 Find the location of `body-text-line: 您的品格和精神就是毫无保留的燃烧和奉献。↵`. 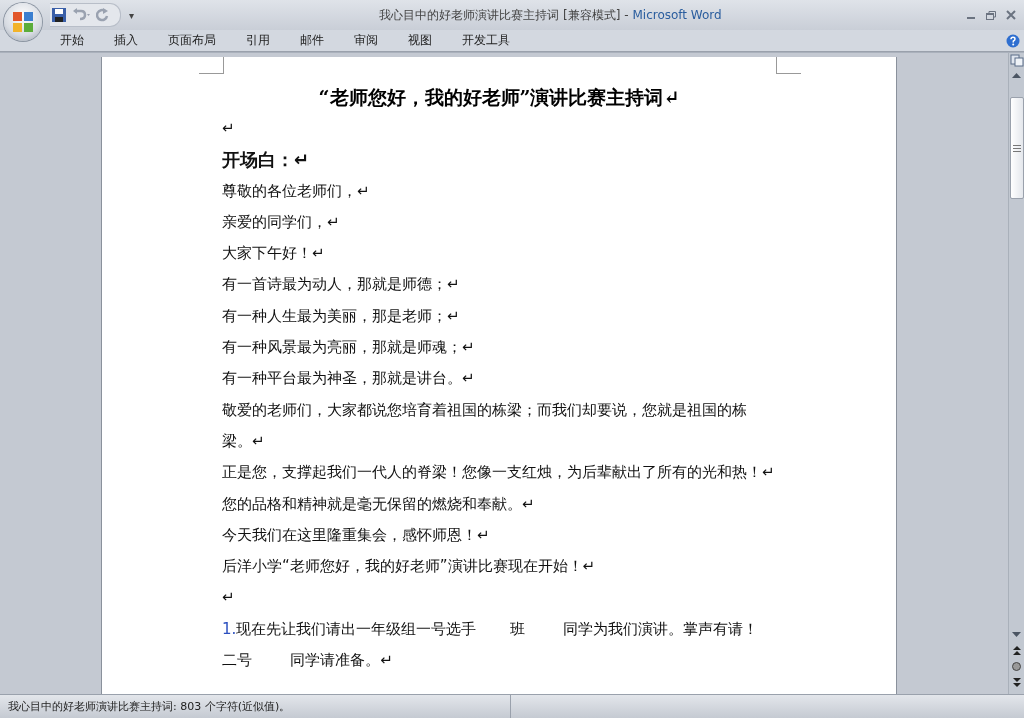

body-text-line: 您的品格和精神就是毫无保留的燃烧和奉献。↵ is located at coordinates (378, 504).